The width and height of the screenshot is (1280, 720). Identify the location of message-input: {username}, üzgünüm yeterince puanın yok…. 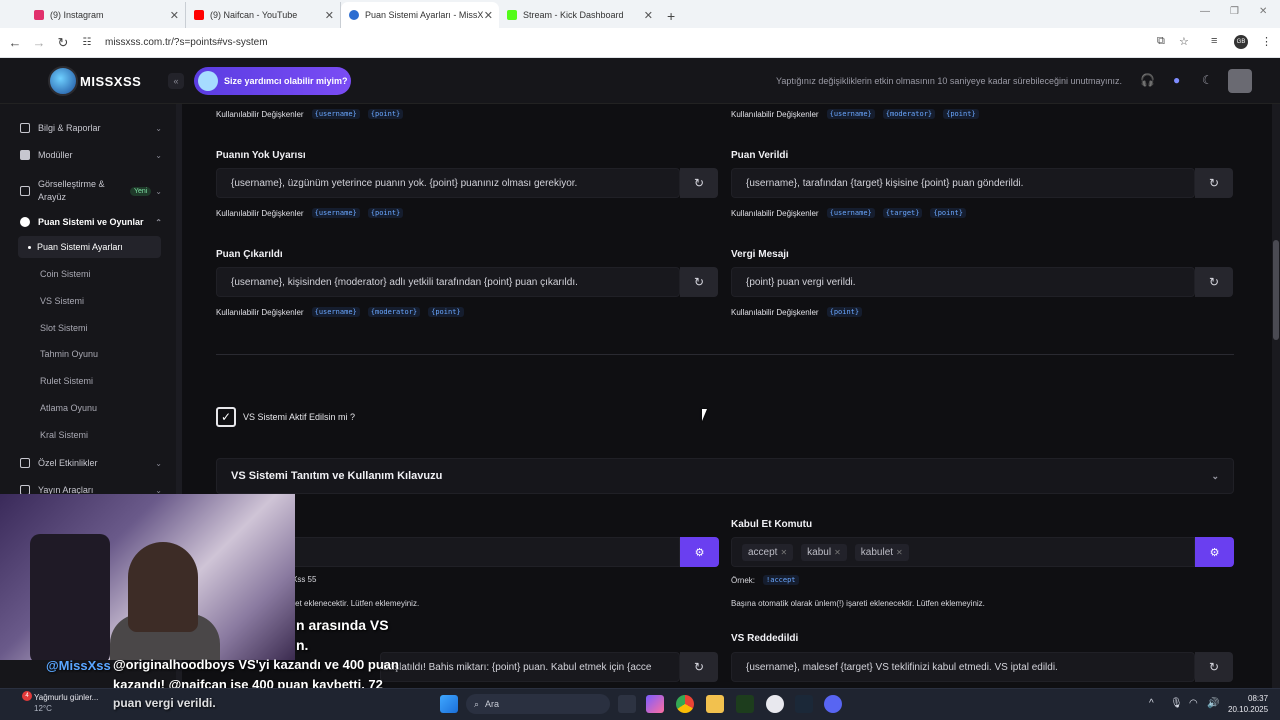
(448, 183).